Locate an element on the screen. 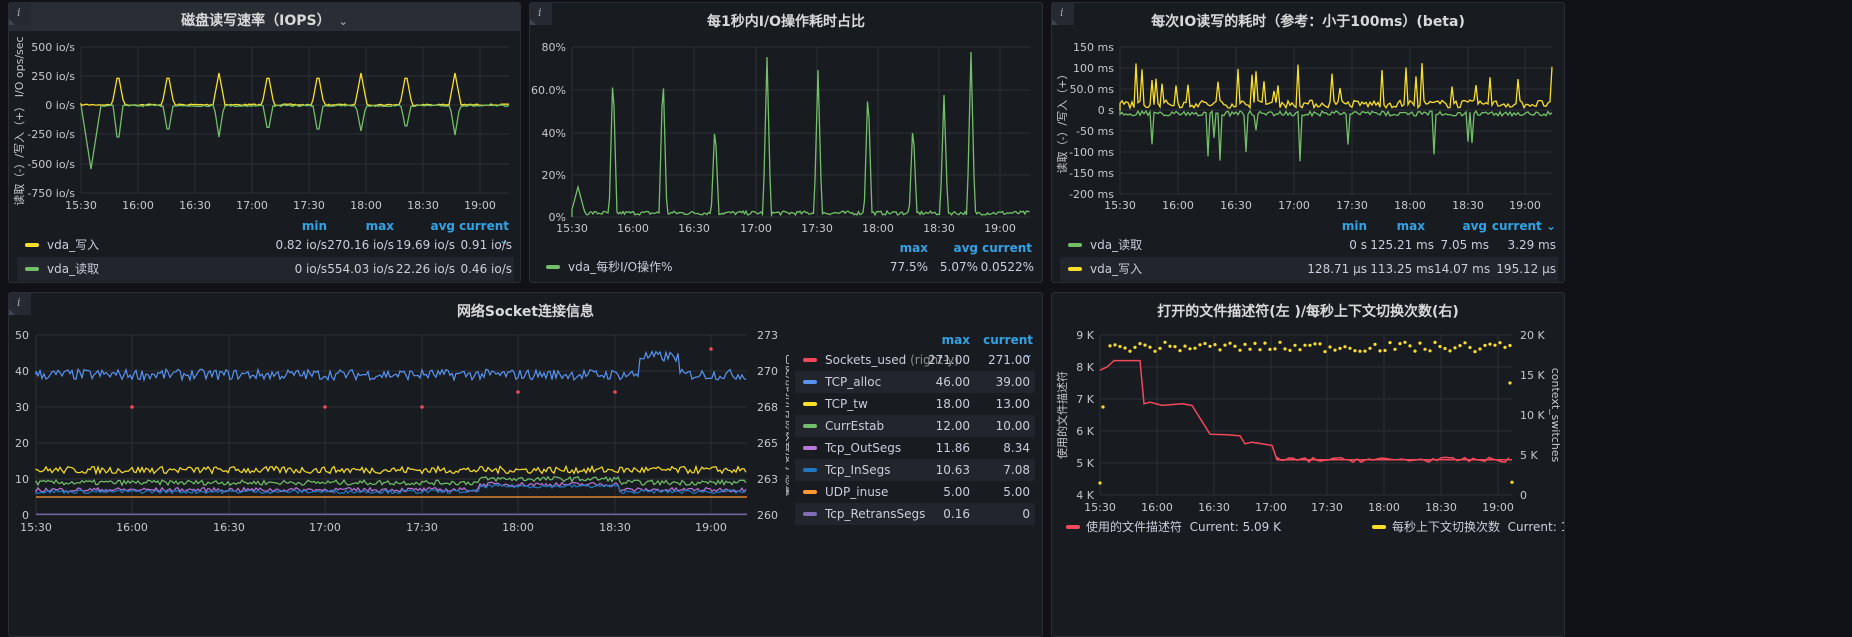 This screenshot has width=1852, height=637. legend-max: 77.5% is located at coordinates (908, 267).